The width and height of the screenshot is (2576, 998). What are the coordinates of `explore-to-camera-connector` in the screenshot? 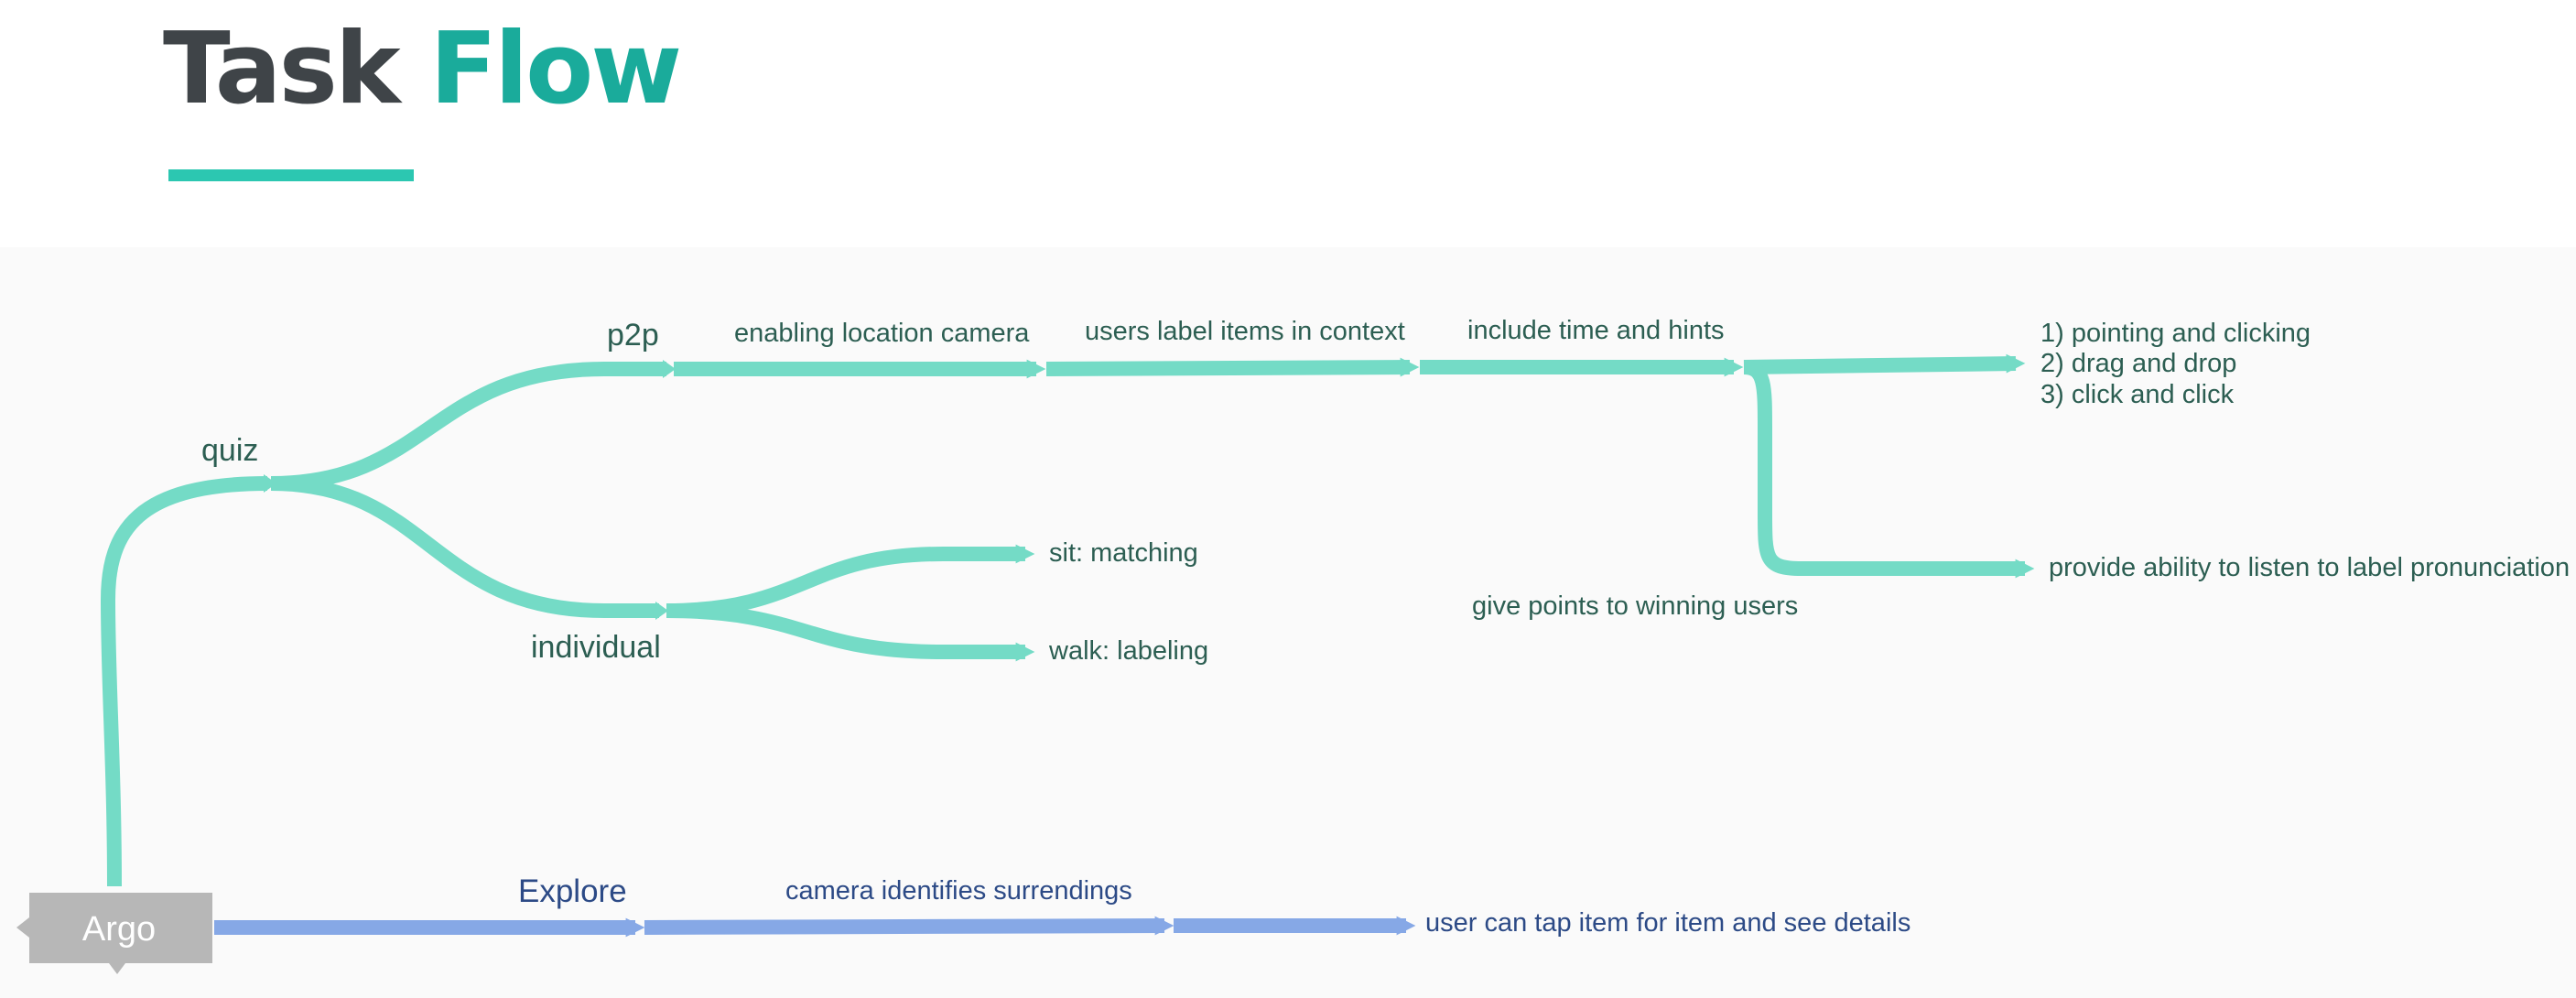 It's located at (909, 926).